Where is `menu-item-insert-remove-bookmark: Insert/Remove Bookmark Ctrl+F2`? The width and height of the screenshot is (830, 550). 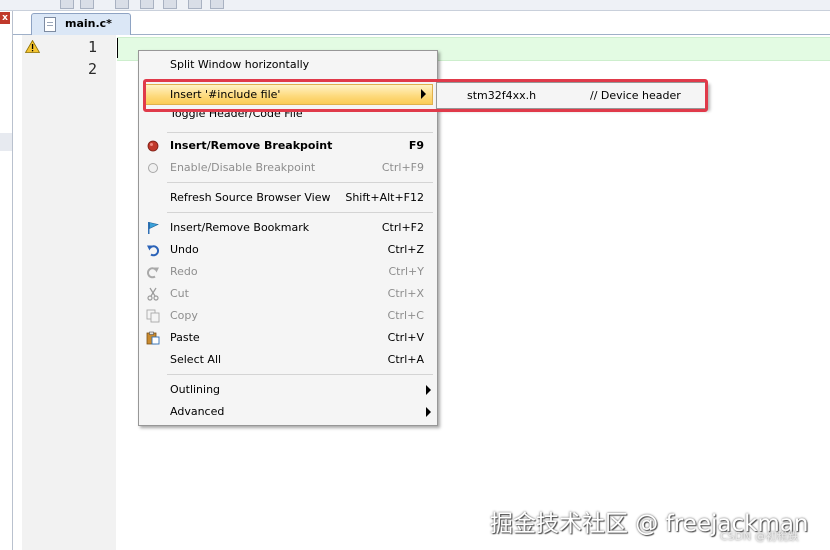
menu-item-insert-remove-bookmark: Insert/Remove Bookmark Ctrl+F2 is located at coordinates (288, 228).